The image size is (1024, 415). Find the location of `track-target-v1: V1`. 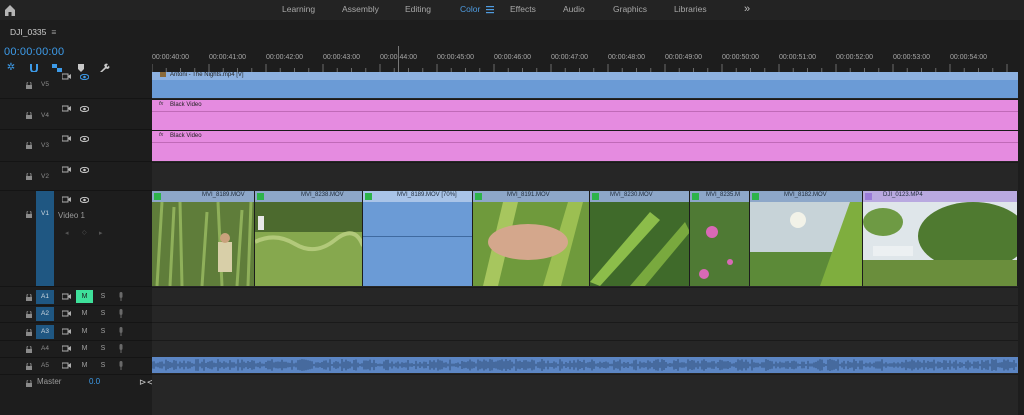

track-target-v1: V1 is located at coordinates (45, 238).